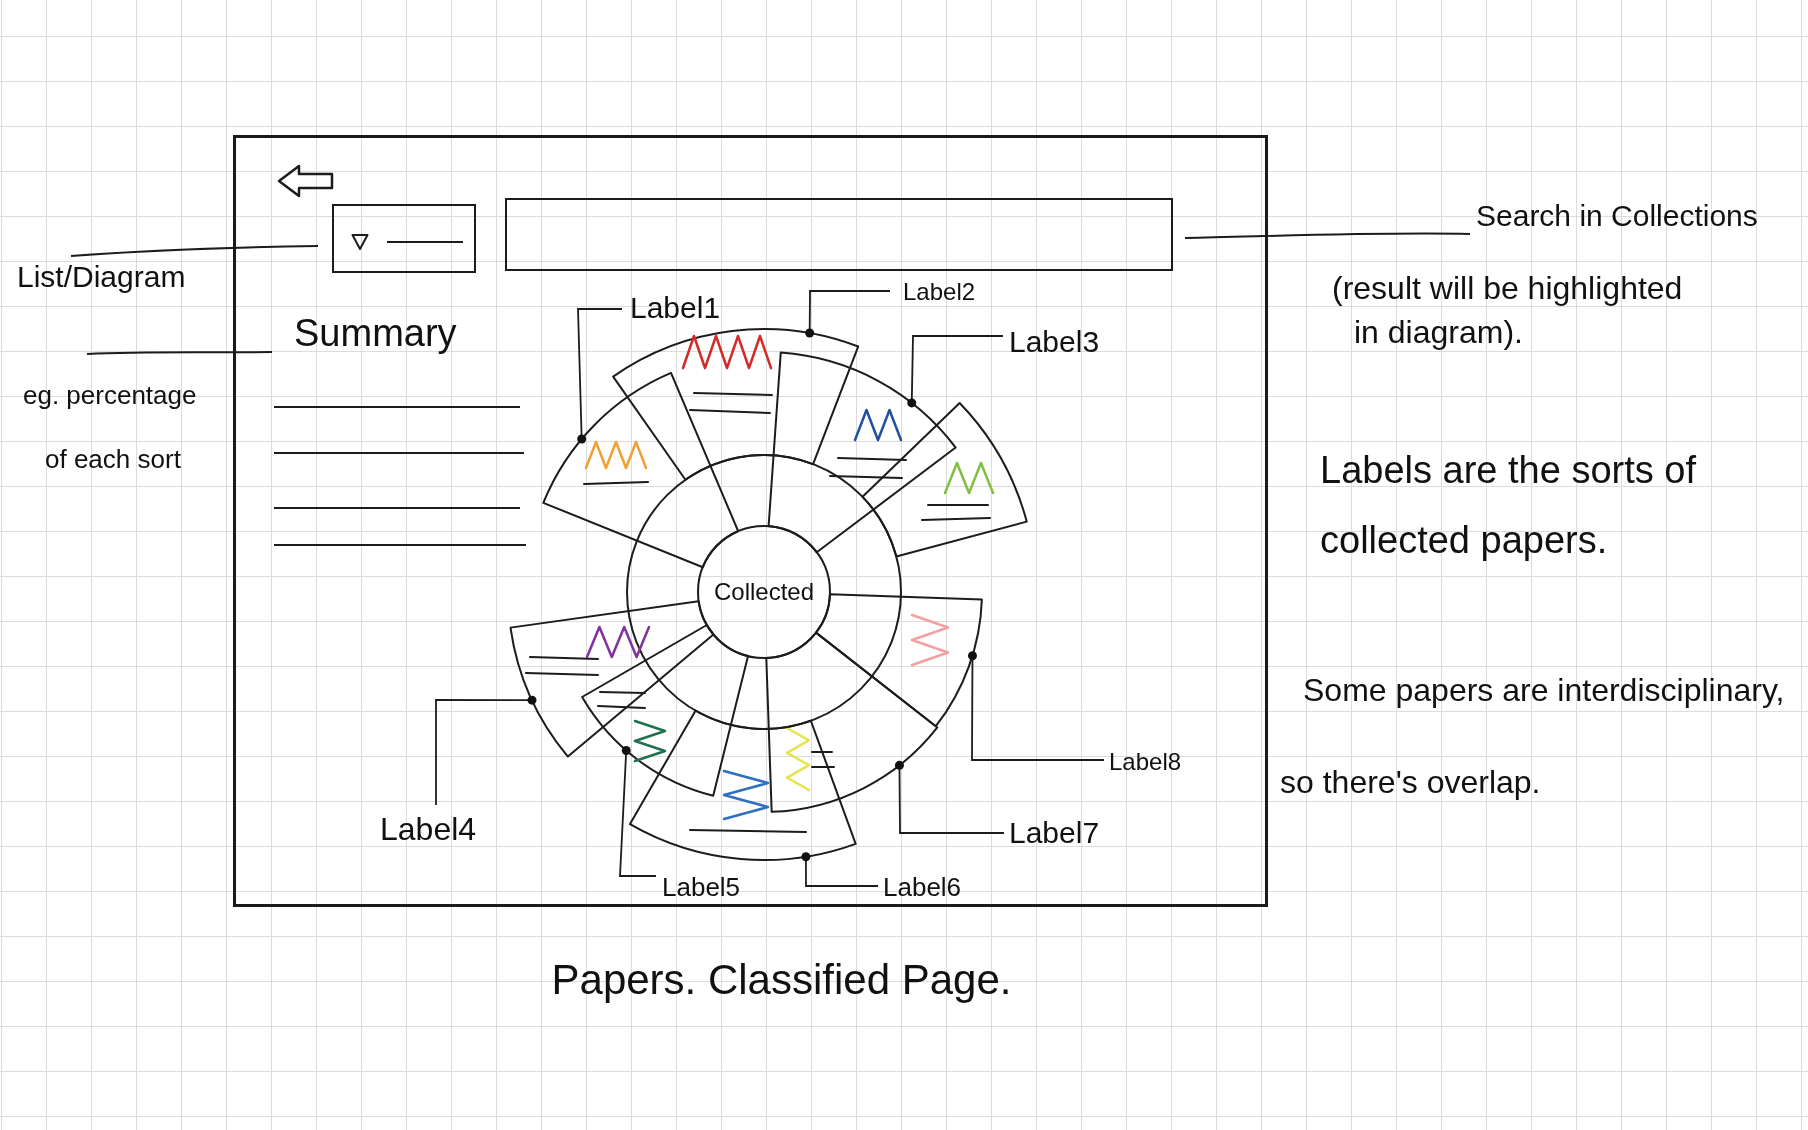 This screenshot has width=1808, height=1130. I want to click on annotation-text: Some papers are interdisciplinary, so there's overlap., so click(1533, 736).